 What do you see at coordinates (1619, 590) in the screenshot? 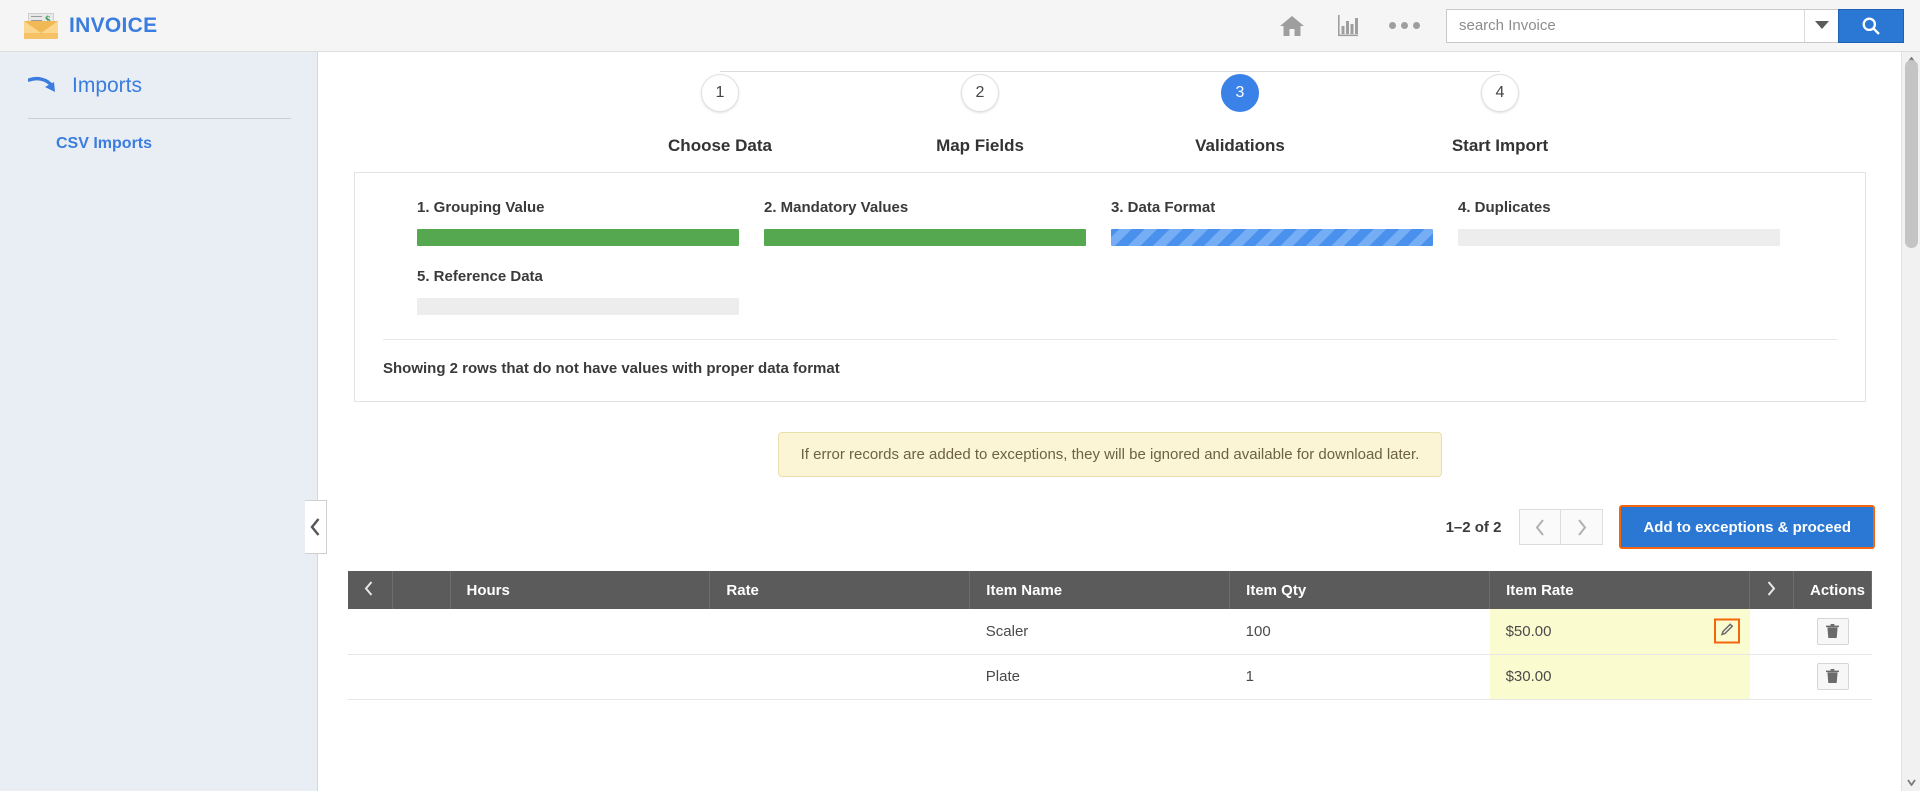
I see `table-column-item-rate: Item Rate` at bounding box center [1619, 590].